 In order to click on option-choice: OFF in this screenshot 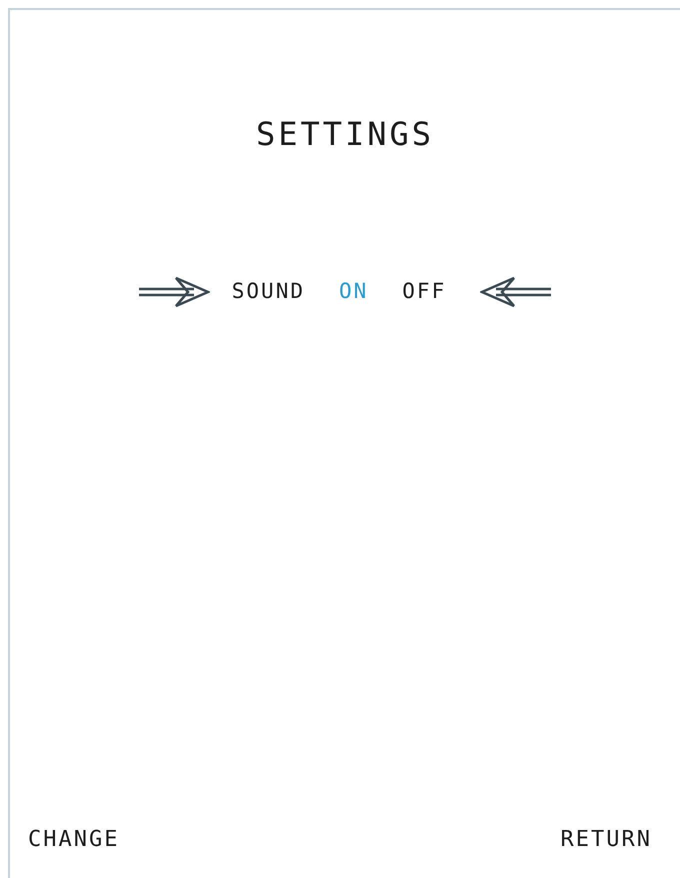, I will do `click(424, 292)`.